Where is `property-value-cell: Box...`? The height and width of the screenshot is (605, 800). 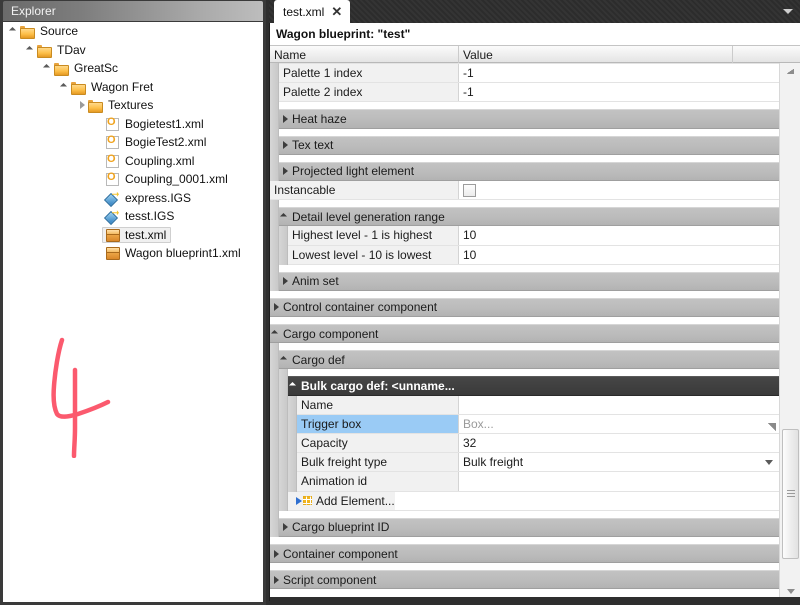
property-value-cell: Box... is located at coordinates (619, 423).